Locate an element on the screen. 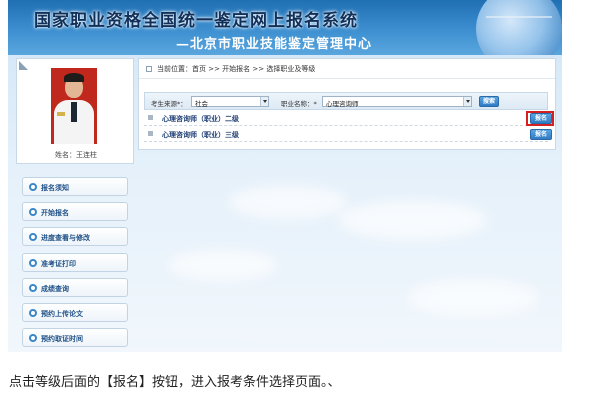 The width and height of the screenshot is (602, 403). corner-icon is located at coordinates (23, 65).